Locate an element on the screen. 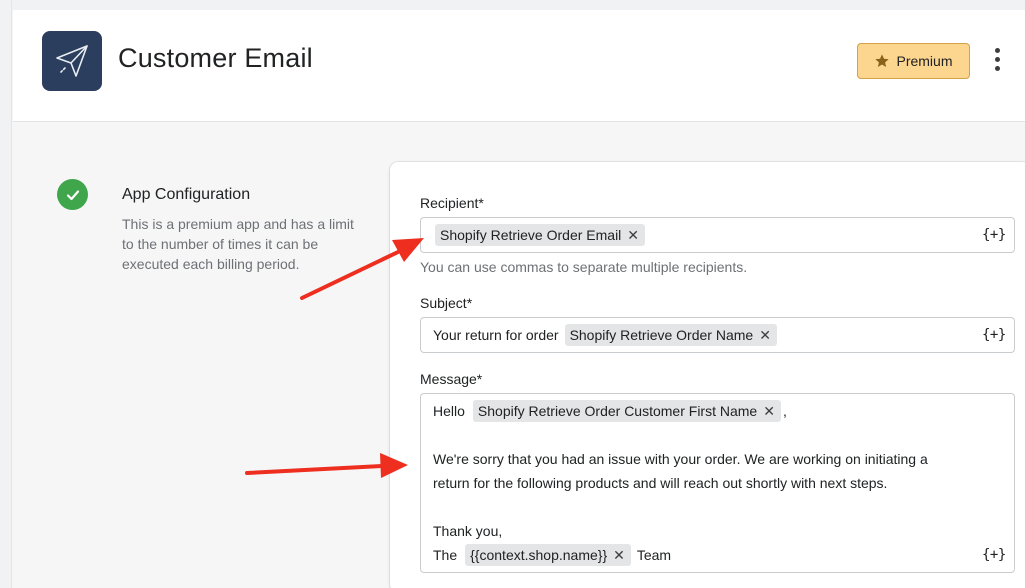 The image size is (1025, 588). paper-plane-icon is located at coordinates (72, 61).